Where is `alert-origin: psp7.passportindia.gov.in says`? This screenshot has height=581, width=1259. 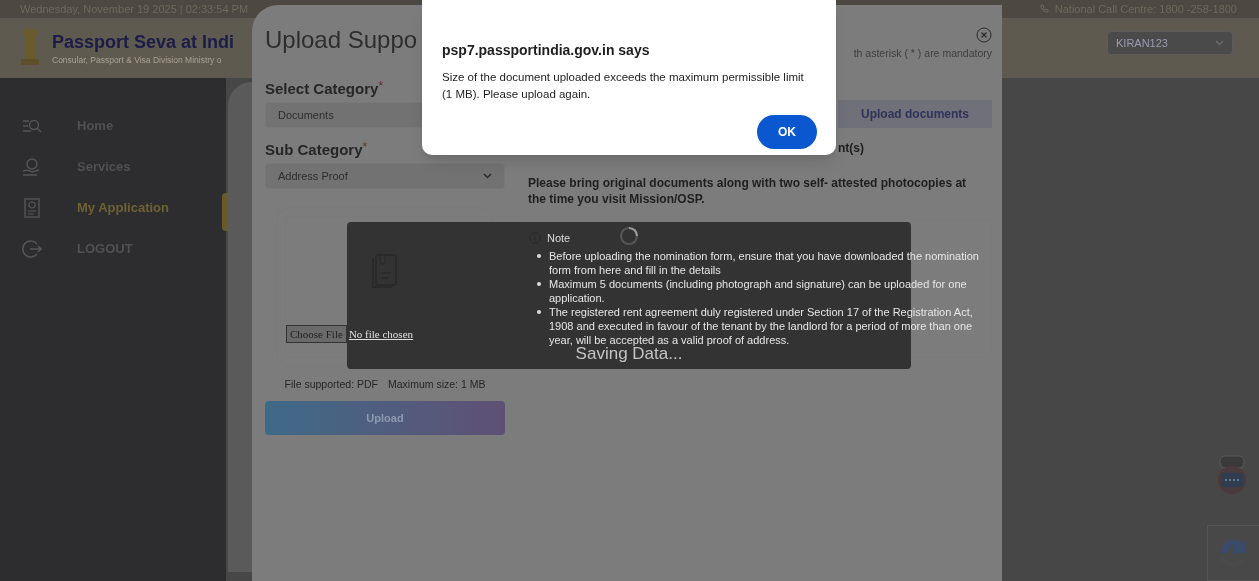 alert-origin: psp7.passportindia.gov.in says is located at coordinates (546, 50).